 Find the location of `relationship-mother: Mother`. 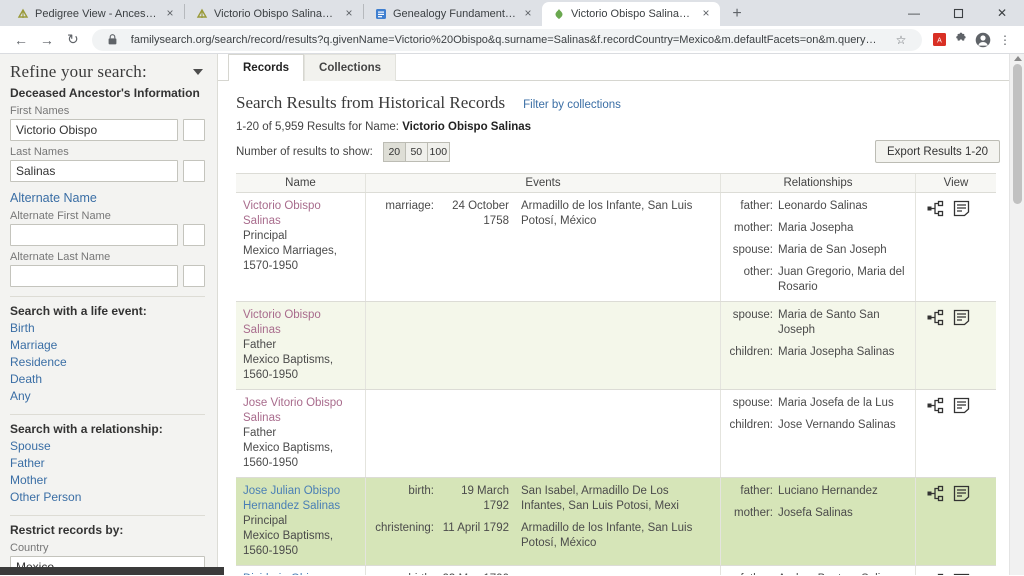

relationship-mother: Mother is located at coordinates (107, 480).